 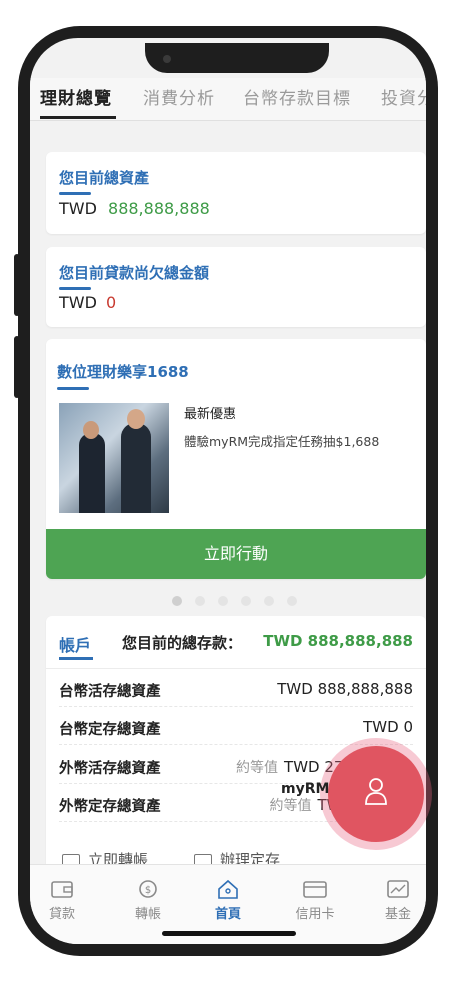 I want to click on active-tab-indicator, so click(x=78, y=117).